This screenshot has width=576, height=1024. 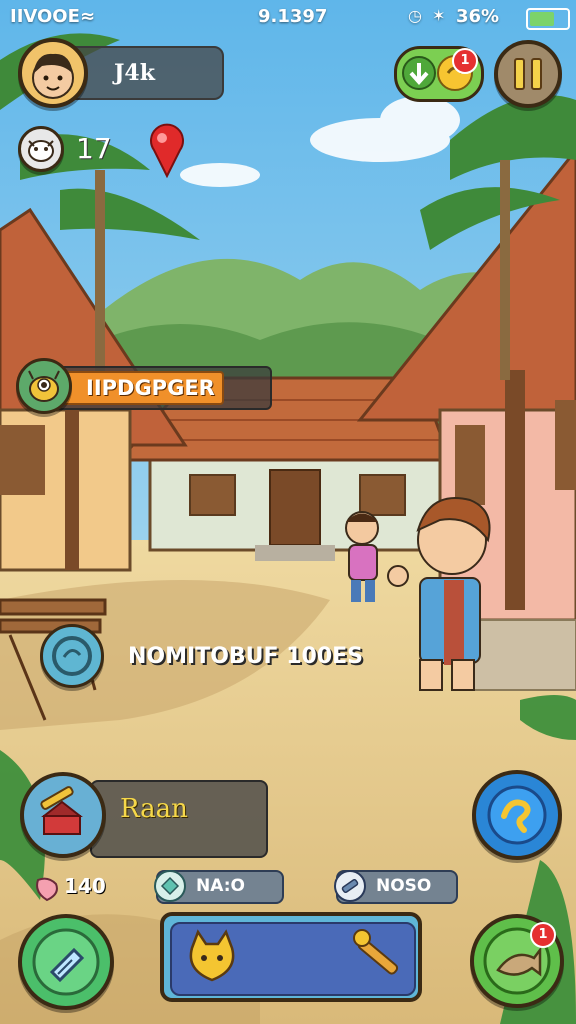 What do you see at coordinates (293, 16) in the screenshot?
I see `clock: 9.1397` at bounding box center [293, 16].